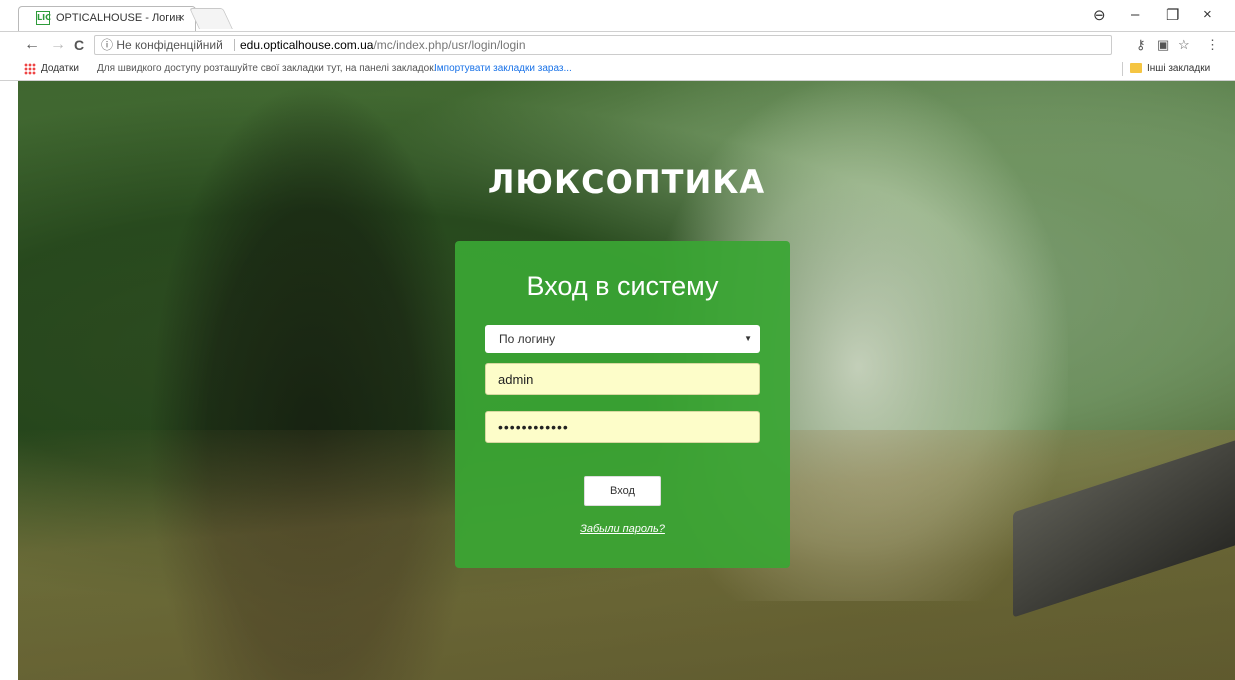 This screenshot has width=1235, height=680. I want to click on minimize-button: –, so click(1135, 14).